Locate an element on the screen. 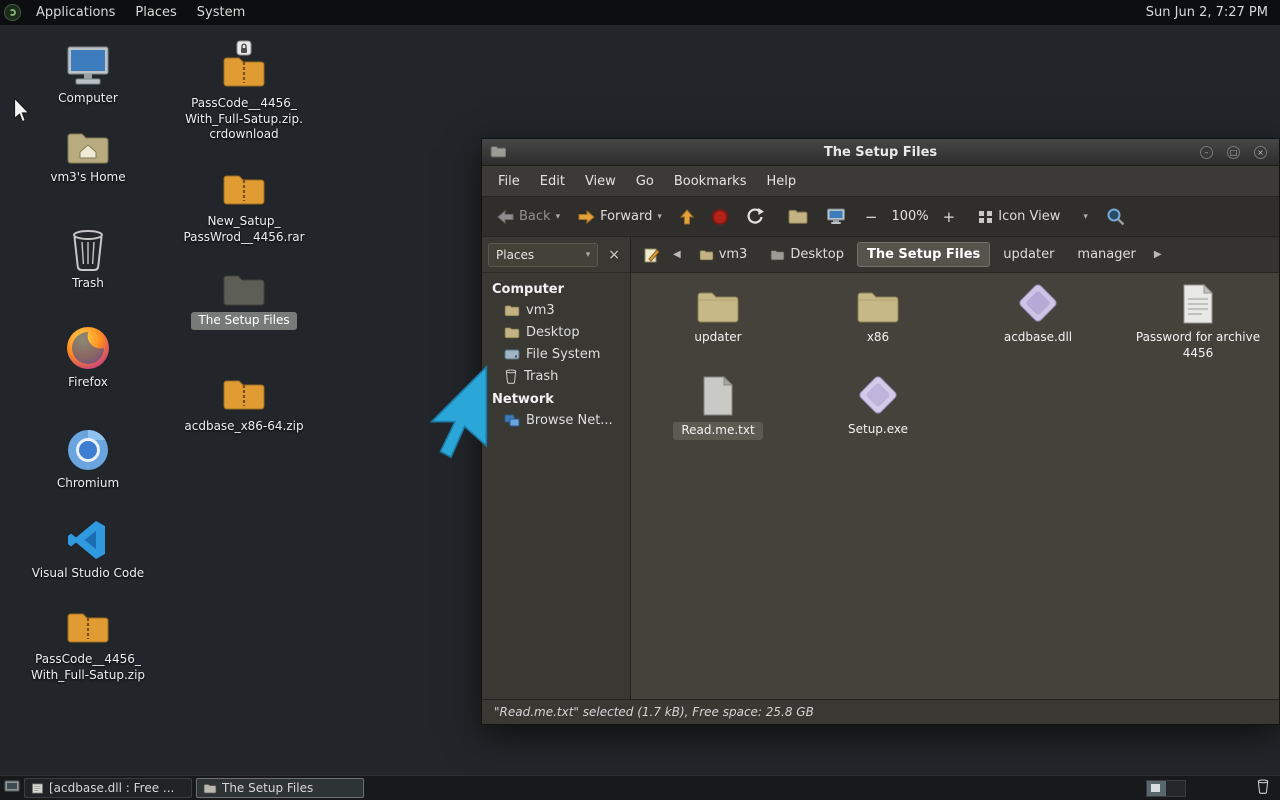 This screenshot has width=1280, height=800. sidebar-item-trash: Trash is located at coordinates (556, 377).